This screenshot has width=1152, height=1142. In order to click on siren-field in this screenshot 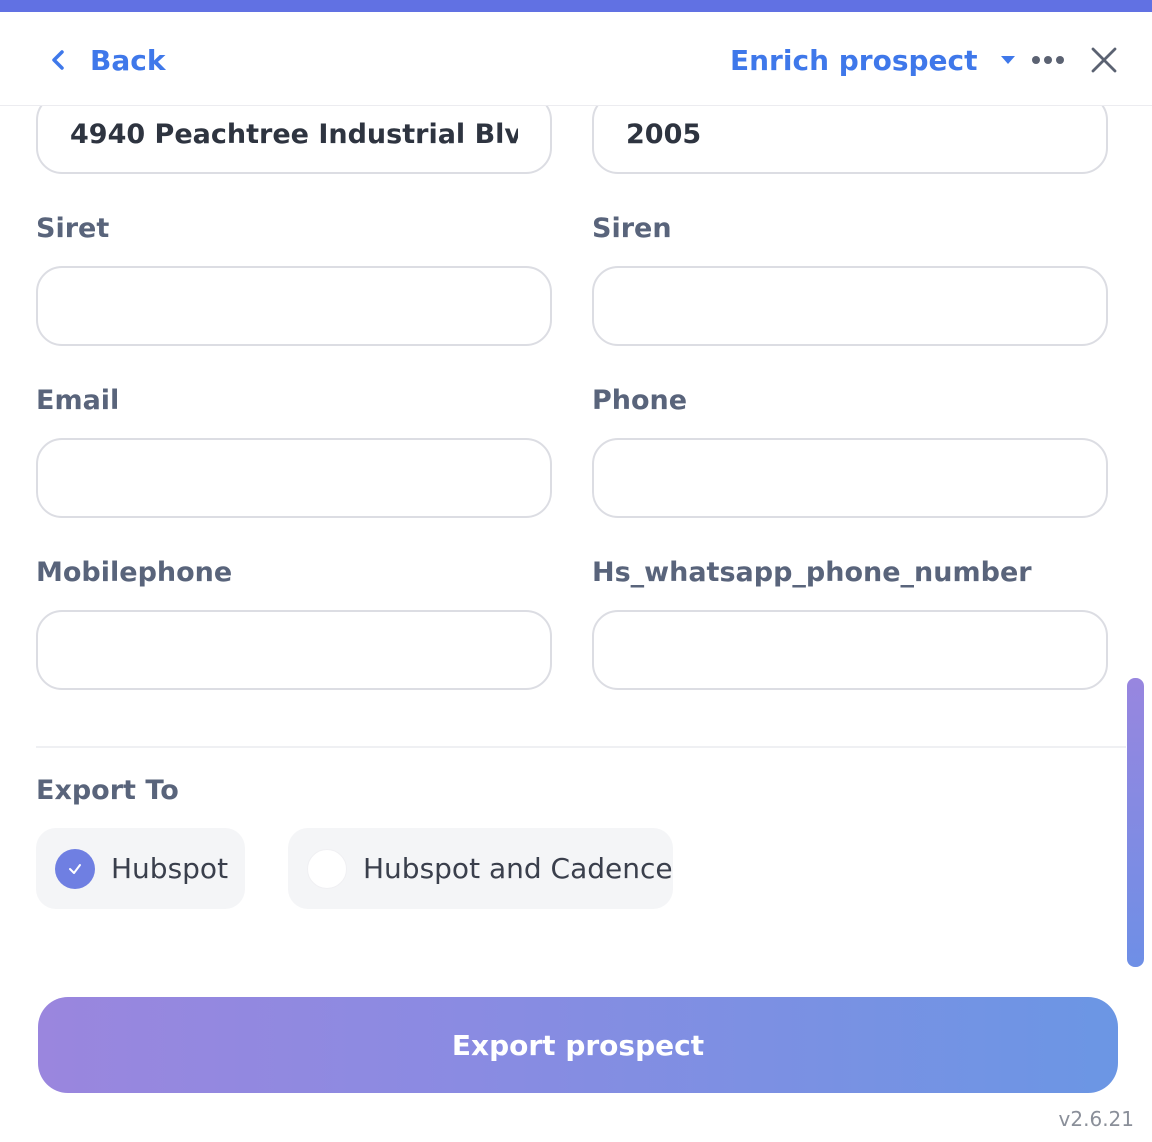, I will do `click(850, 306)`.